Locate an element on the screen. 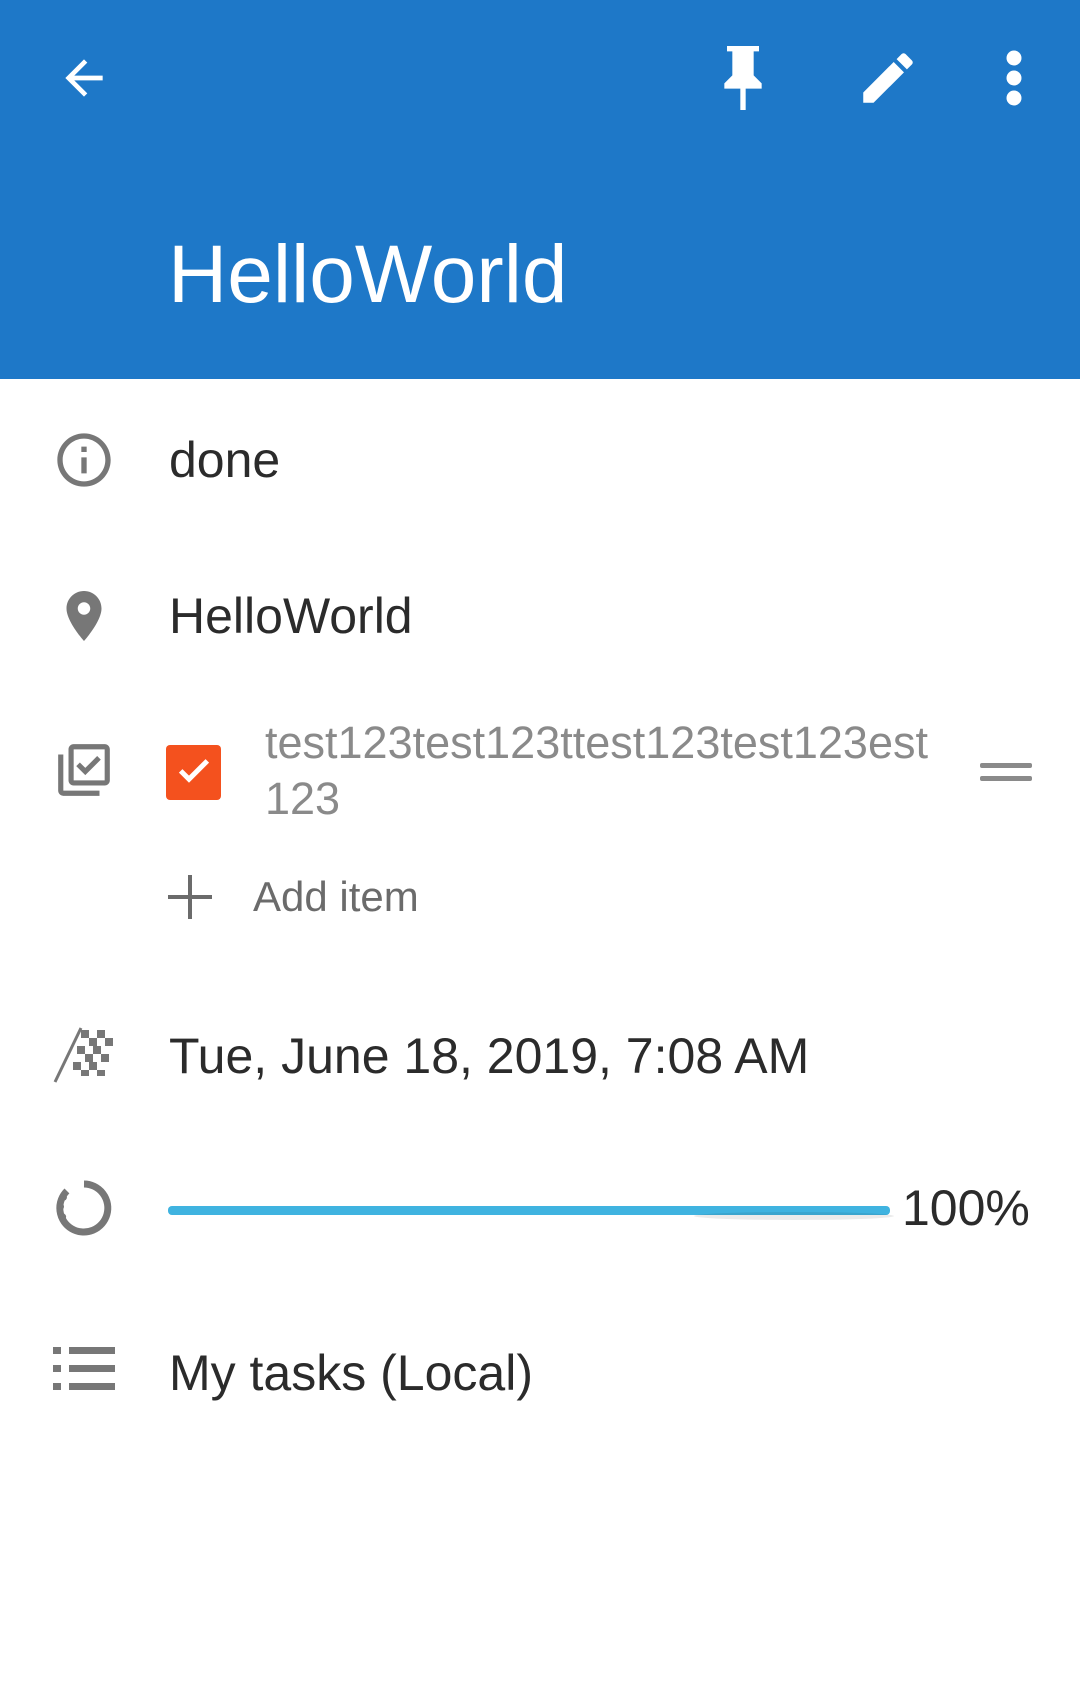  checkered-flag-icon is located at coordinates (84, 1054).